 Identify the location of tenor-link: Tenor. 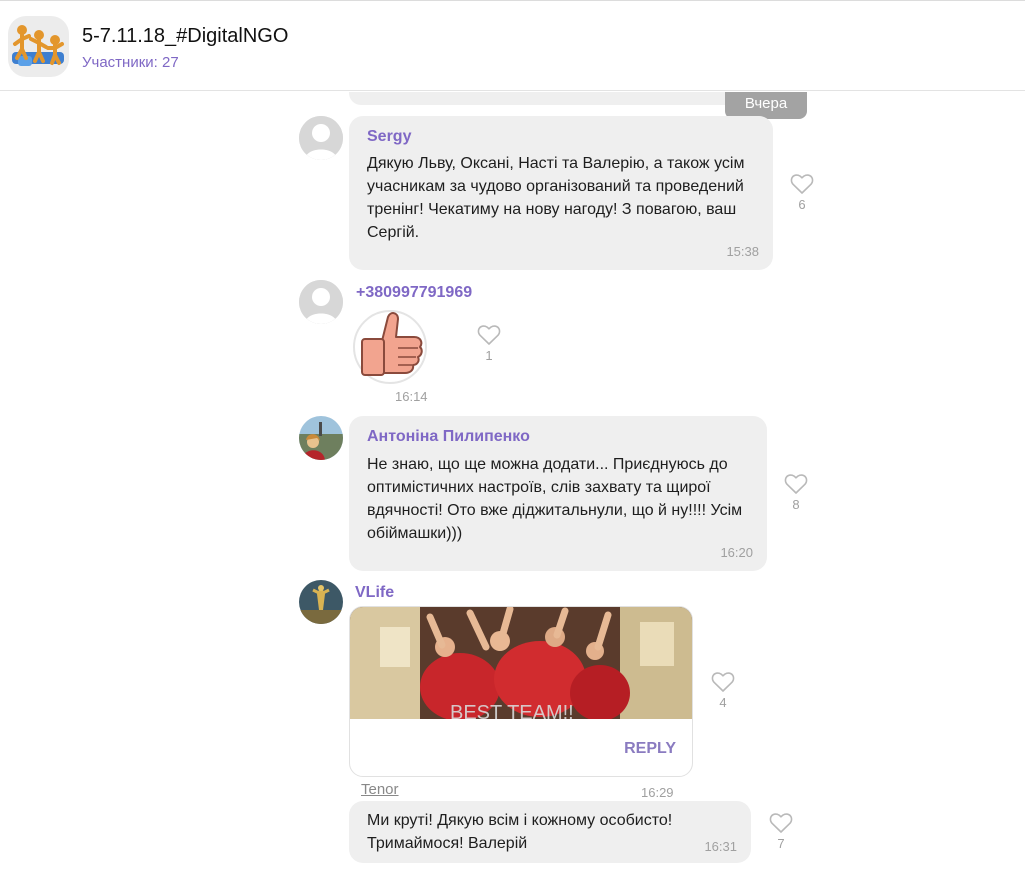
(380, 789).